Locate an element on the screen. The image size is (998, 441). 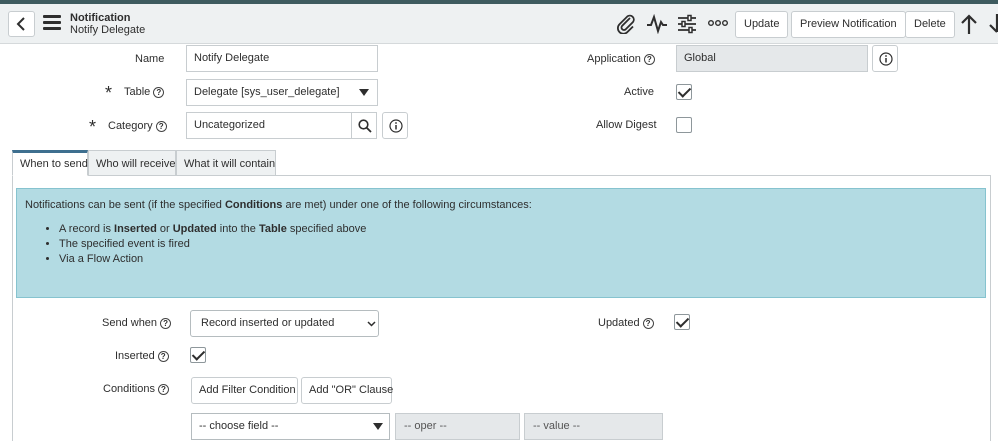
paperclip-icon is located at coordinates (626, 24).